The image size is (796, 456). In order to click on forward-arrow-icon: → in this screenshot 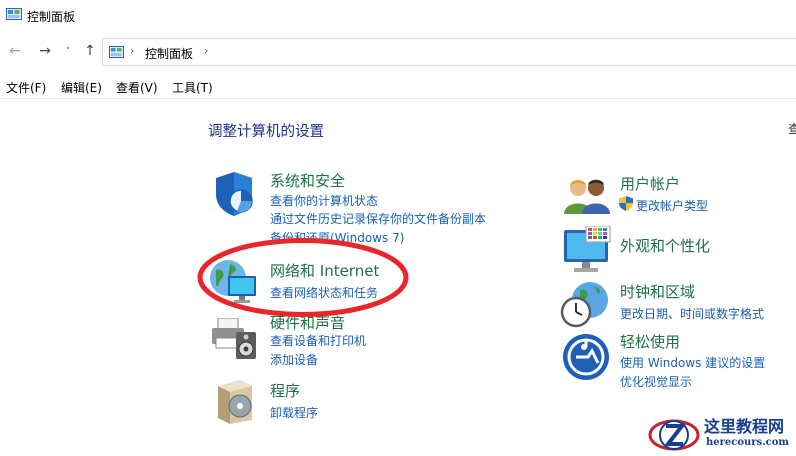, I will do `click(45, 51)`.